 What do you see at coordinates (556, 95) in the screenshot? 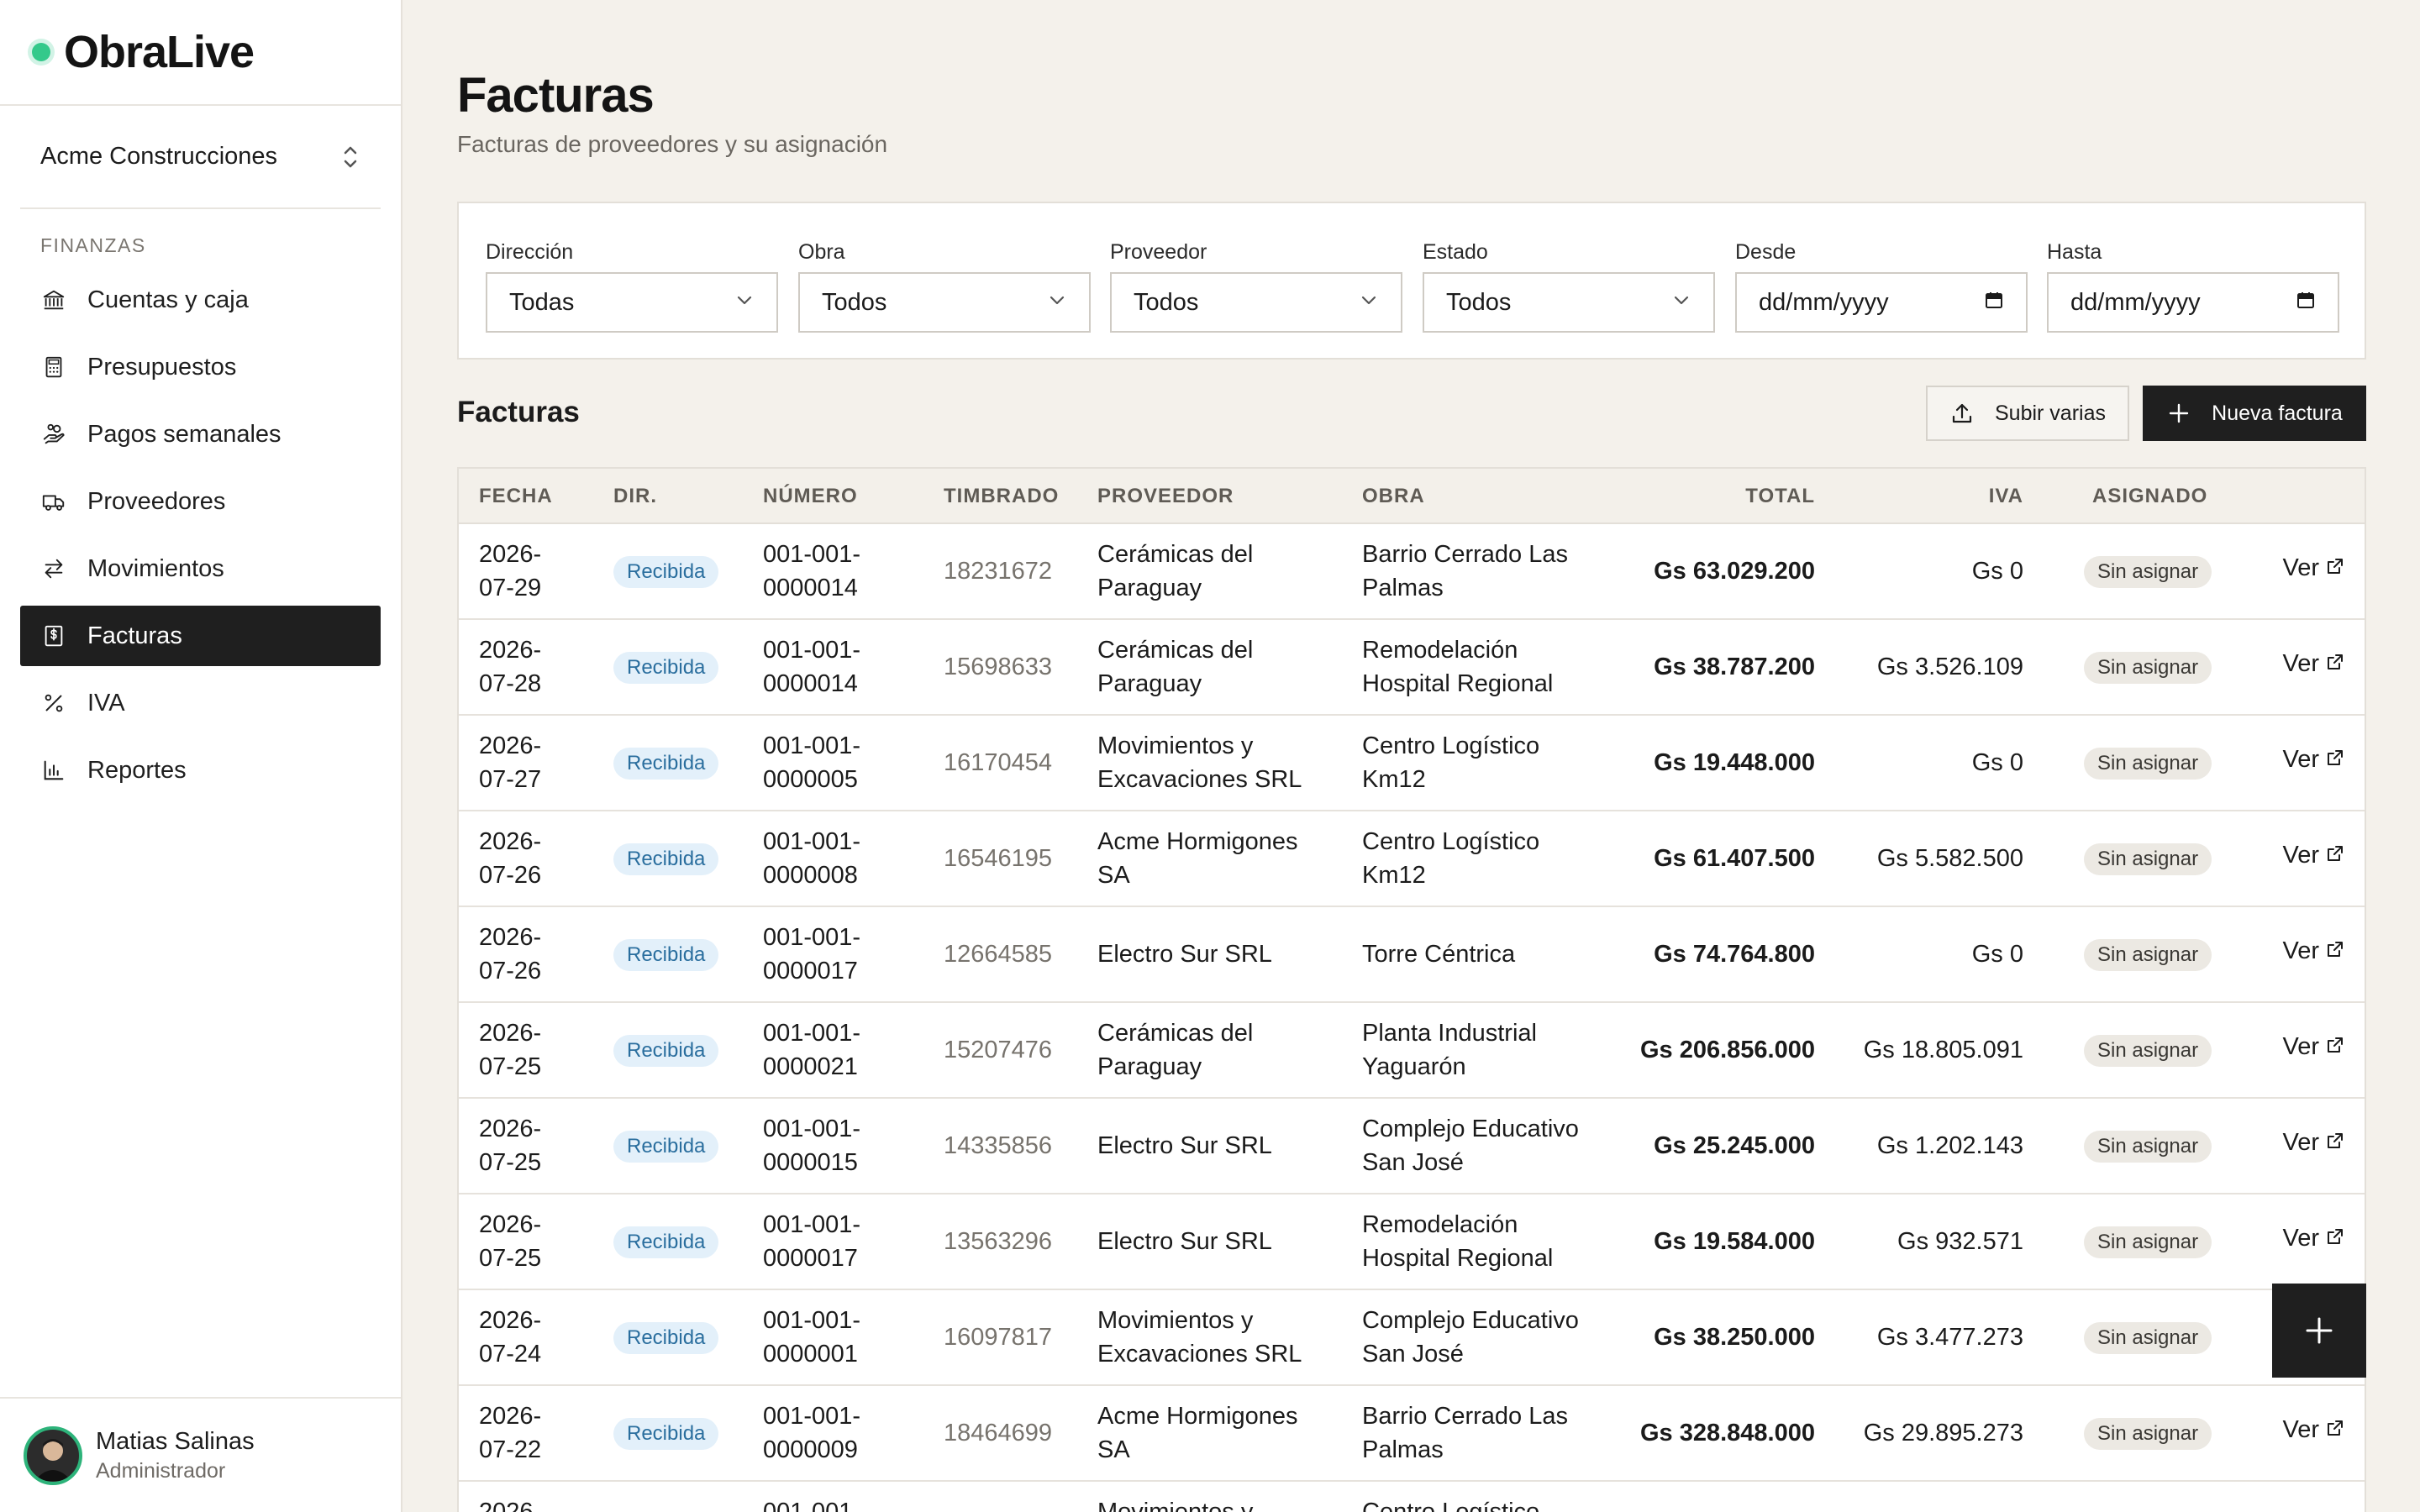
I see `page-title: Facturas` at bounding box center [556, 95].